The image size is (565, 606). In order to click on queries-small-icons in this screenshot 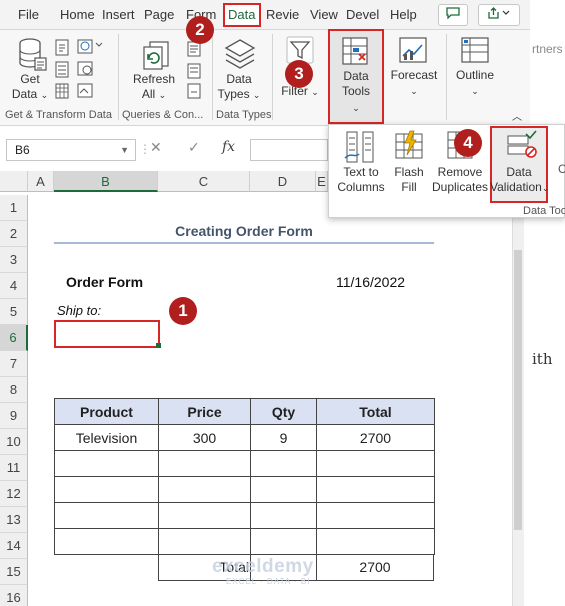, I will do `click(194, 70)`.